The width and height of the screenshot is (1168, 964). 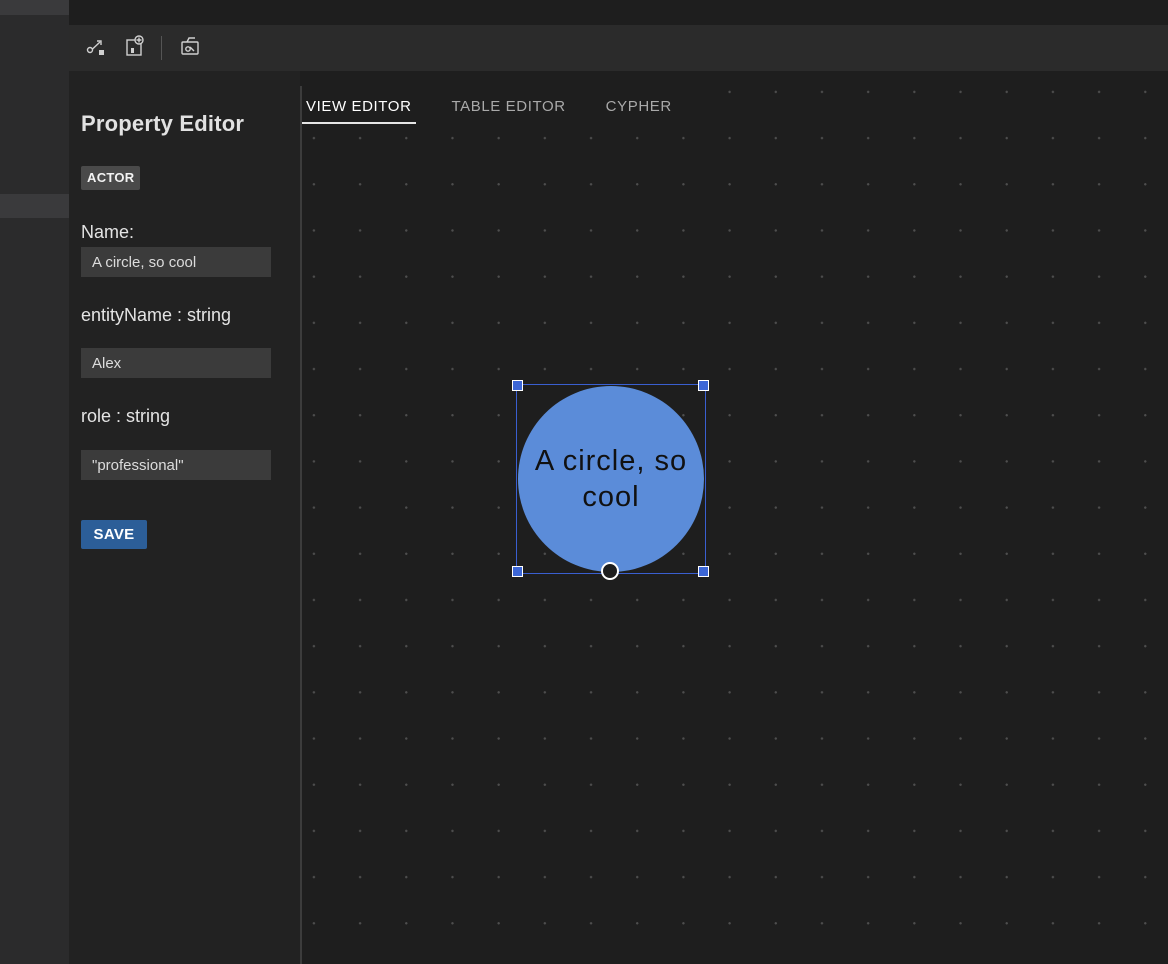 I want to click on resize-handle-bottom-left, so click(x=517, y=571).